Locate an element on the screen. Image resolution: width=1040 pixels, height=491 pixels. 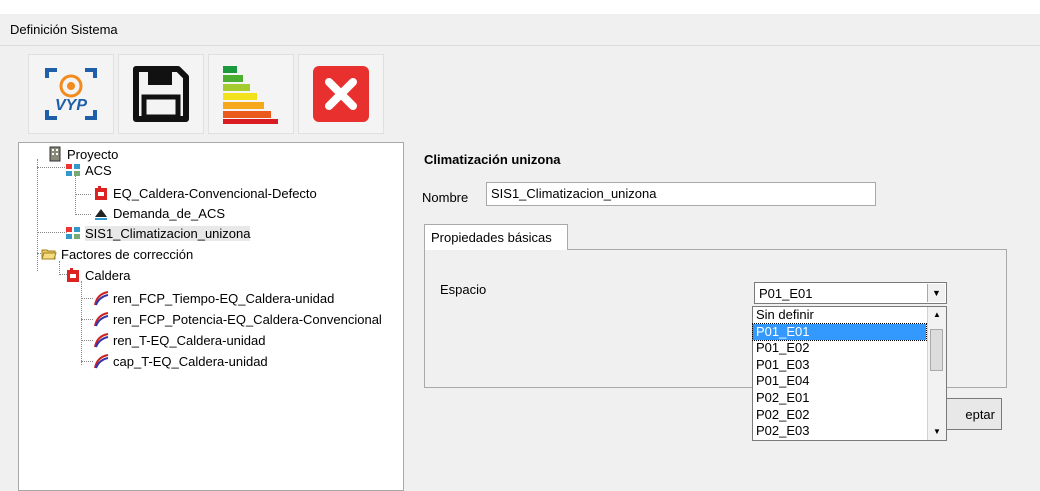
dropdown-scrollbar: ▲ ▼ is located at coordinates (936, 373).